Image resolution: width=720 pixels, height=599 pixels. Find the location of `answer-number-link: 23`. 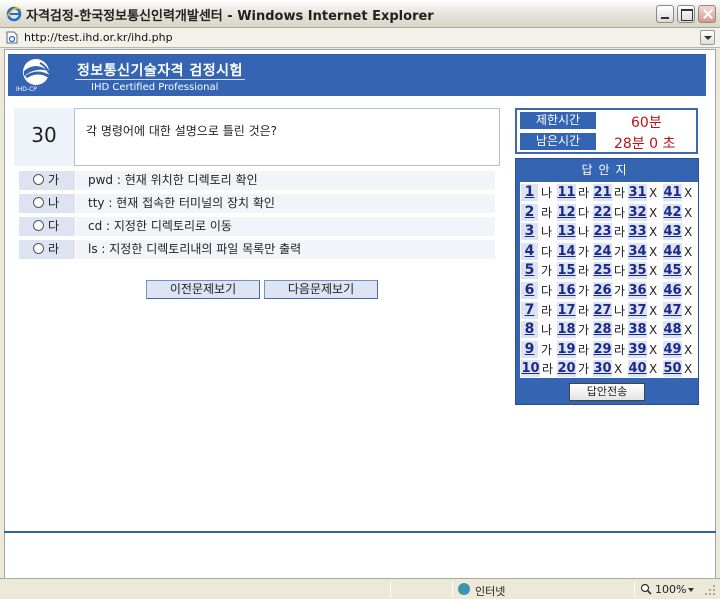

answer-number-link: 23 is located at coordinates (602, 232).